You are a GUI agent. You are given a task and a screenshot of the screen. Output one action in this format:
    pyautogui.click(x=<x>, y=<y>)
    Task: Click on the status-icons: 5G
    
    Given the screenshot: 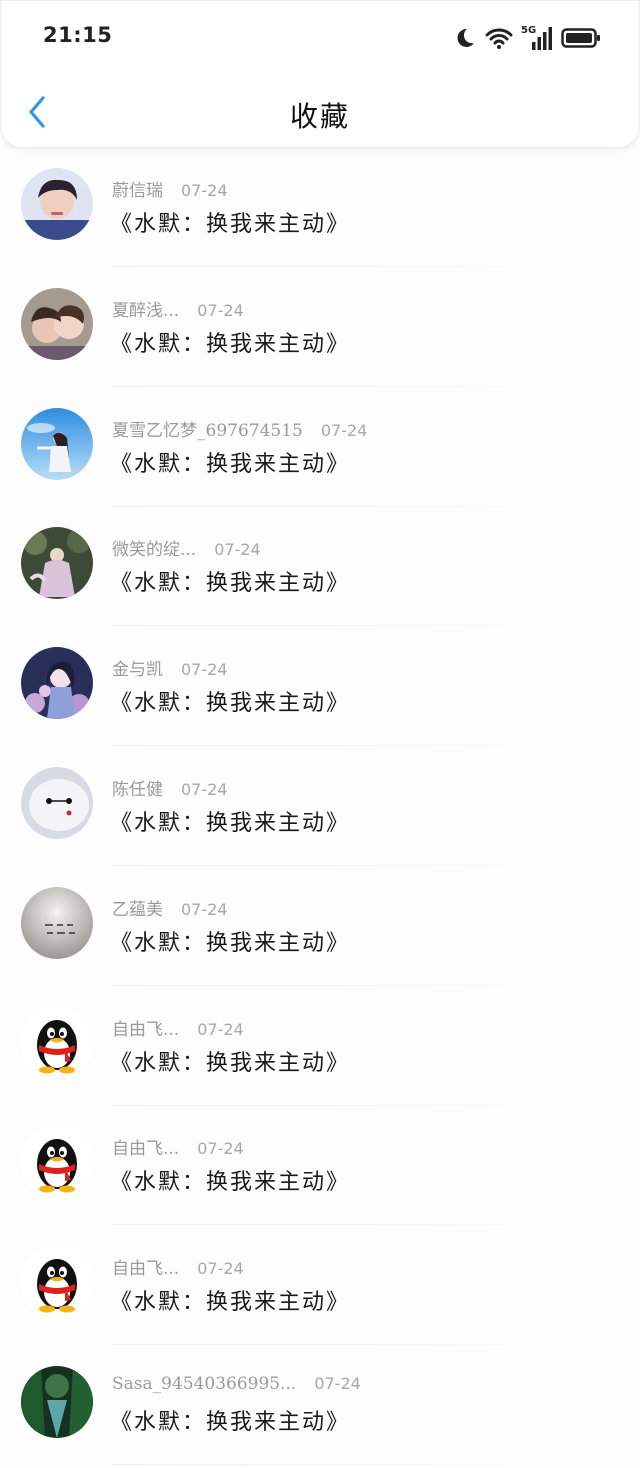 What is the action you would take?
    pyautogui.click(x=527, y=38)
    